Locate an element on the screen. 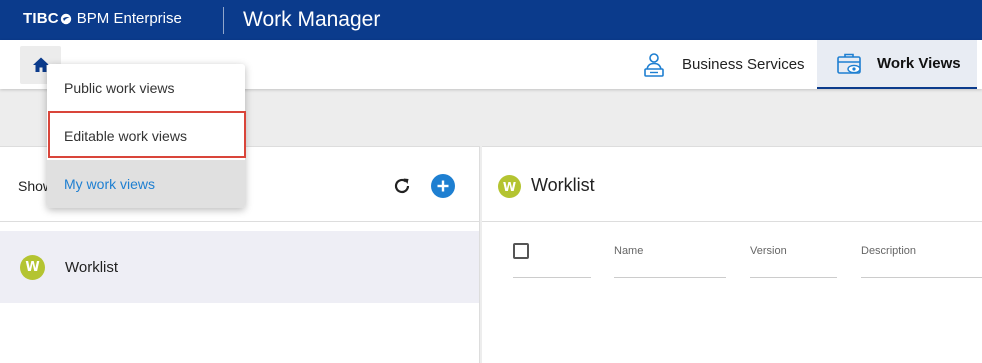 The width and height of the screenshot is (982, 363). app-title: Work Manager is located at coordinates (312, 19).